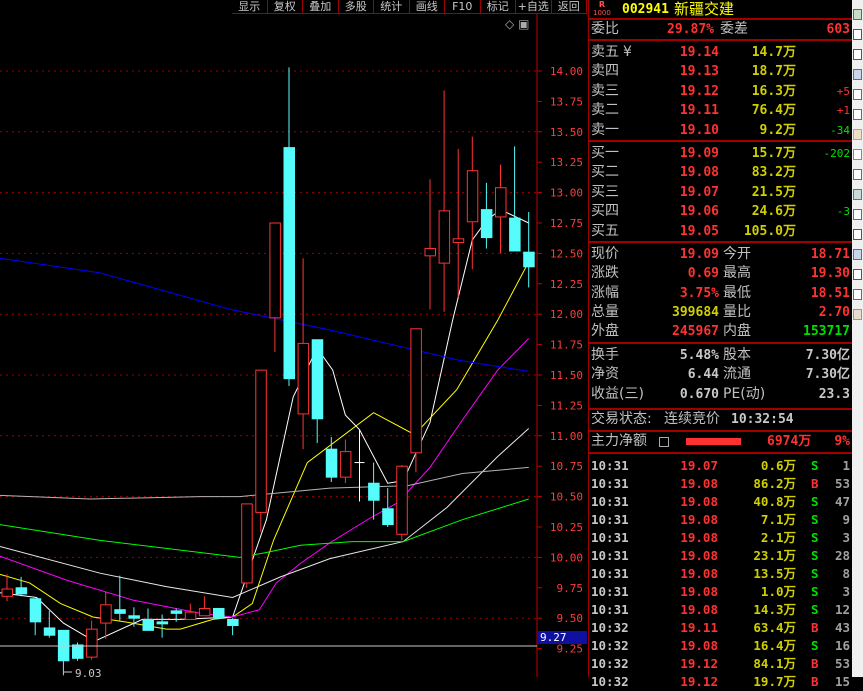  Describe the element at coordinates (720, 52) in the screenshot. I see `sell-row: 卖五 ¥19.14 14.7万` at that location.